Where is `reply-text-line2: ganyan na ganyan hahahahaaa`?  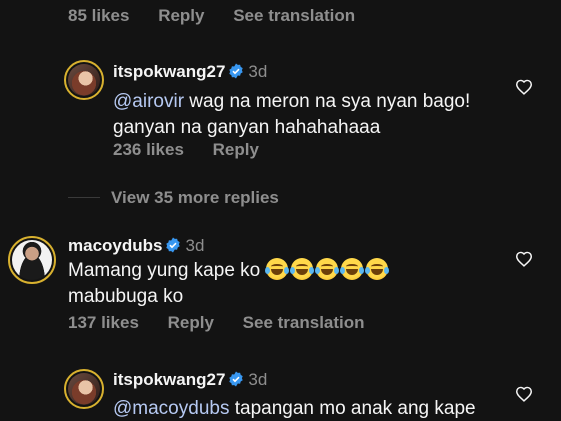
reply-text-line2: ganyan na ganyan hahahahaaa is located at coordinates (247, 127).